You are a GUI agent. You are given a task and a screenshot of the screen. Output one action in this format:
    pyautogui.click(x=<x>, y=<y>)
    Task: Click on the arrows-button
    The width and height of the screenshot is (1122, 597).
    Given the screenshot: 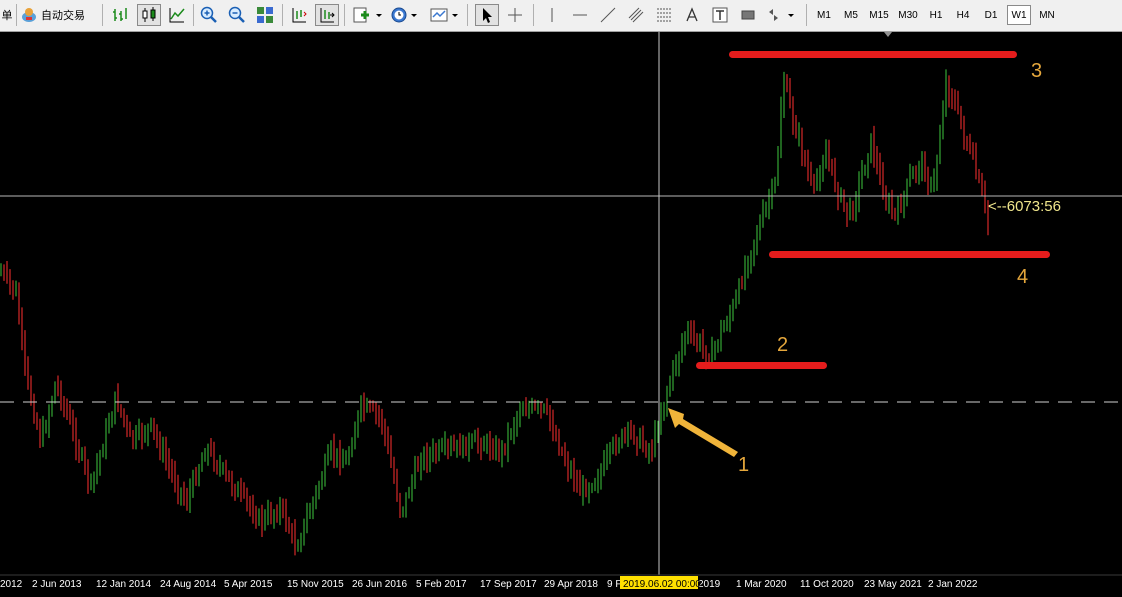 What is the action you would take?
    pyautogui.click(x=781, y=15)
    